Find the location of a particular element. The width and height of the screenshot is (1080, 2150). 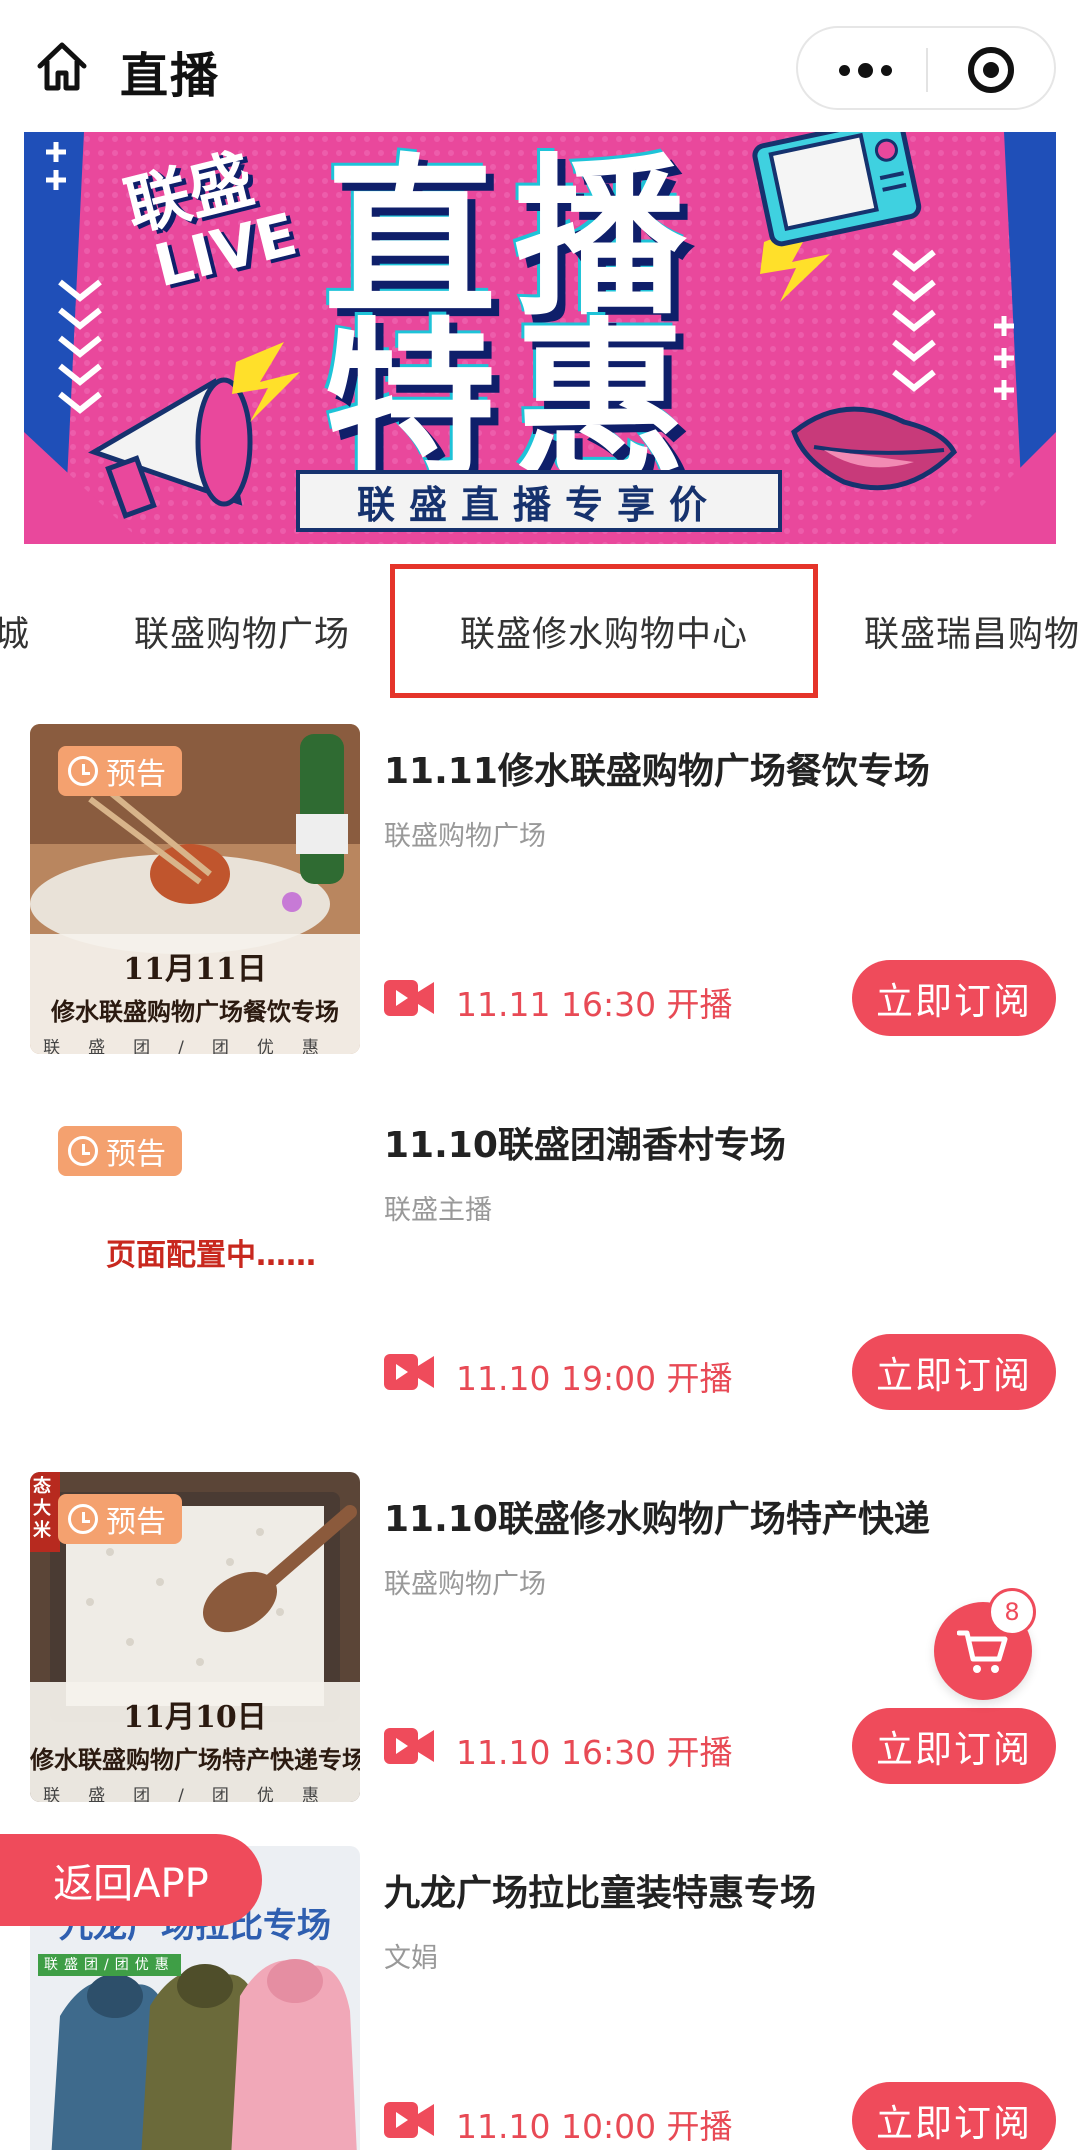

live-title: 11.11修水联盛购物广场餐饮专场 is located at coordinates (657, 768).